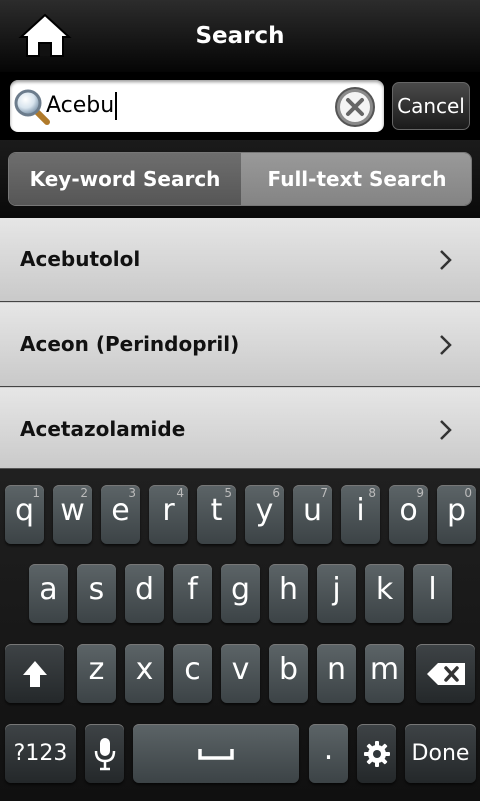 The width and height of the screenshot is (480, 801). I want to click on space-key, so click(216, 753).